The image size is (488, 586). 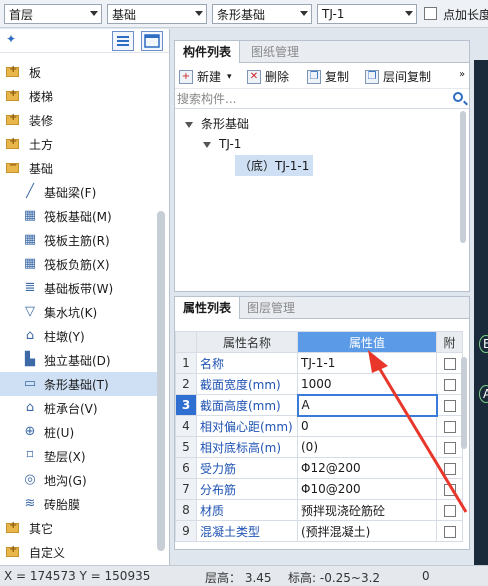 I want to click on search-icon, so click(x=458, y=97).